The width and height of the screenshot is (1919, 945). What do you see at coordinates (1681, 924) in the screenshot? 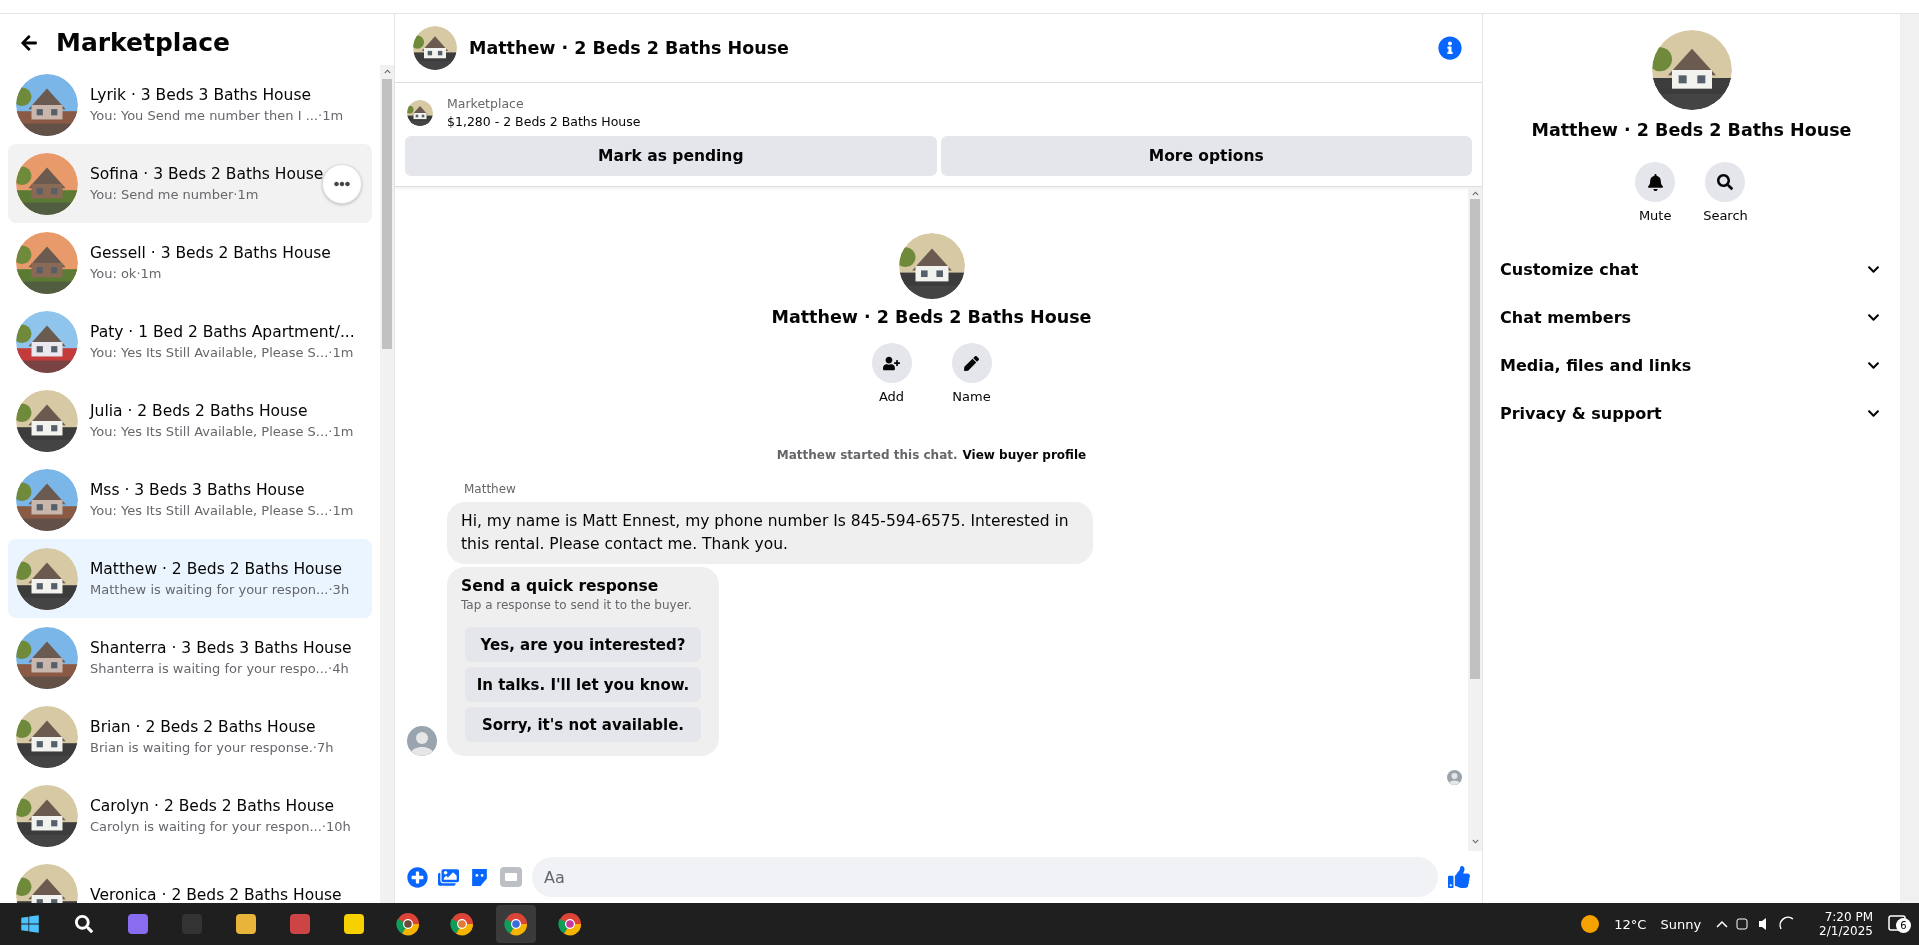
I see `weather: Sunny` at bounding box center [1681, 924].